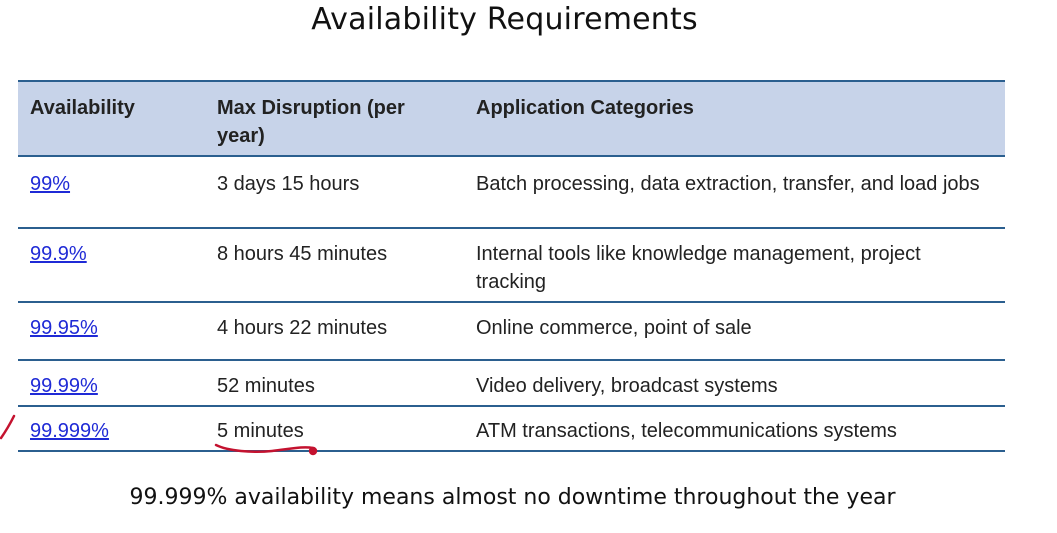 This screenshot has height=533, width=1057. What do you see at coordinates (111, 192) in the screenshot?
I see `cell-availability: 99%` at bounding box center [111, 192].